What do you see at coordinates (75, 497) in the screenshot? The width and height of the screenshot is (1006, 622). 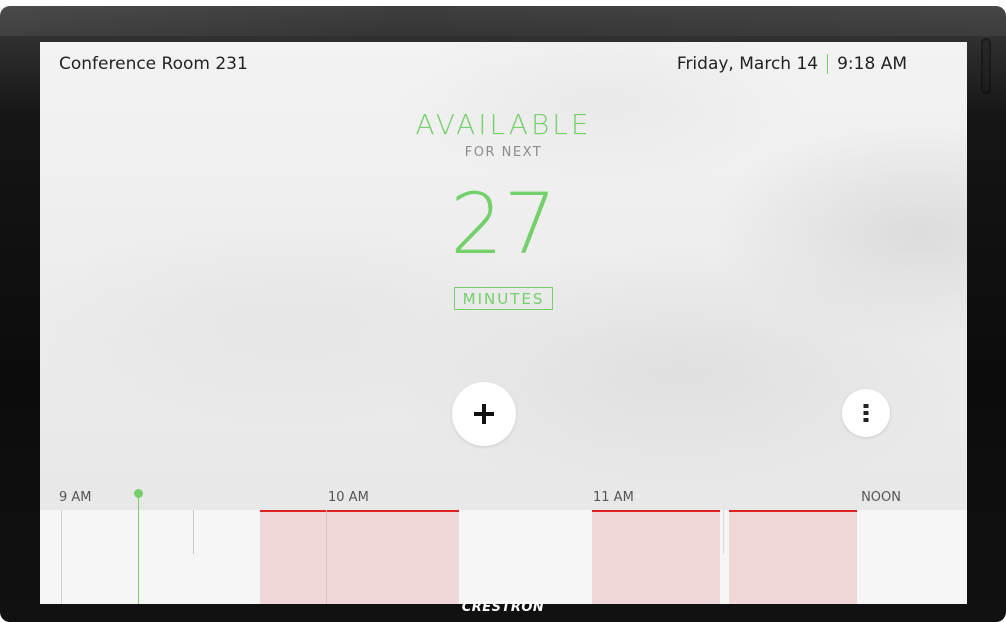 I see `timeline-label-9am: 9 AM` at bounding box center [75, 497].